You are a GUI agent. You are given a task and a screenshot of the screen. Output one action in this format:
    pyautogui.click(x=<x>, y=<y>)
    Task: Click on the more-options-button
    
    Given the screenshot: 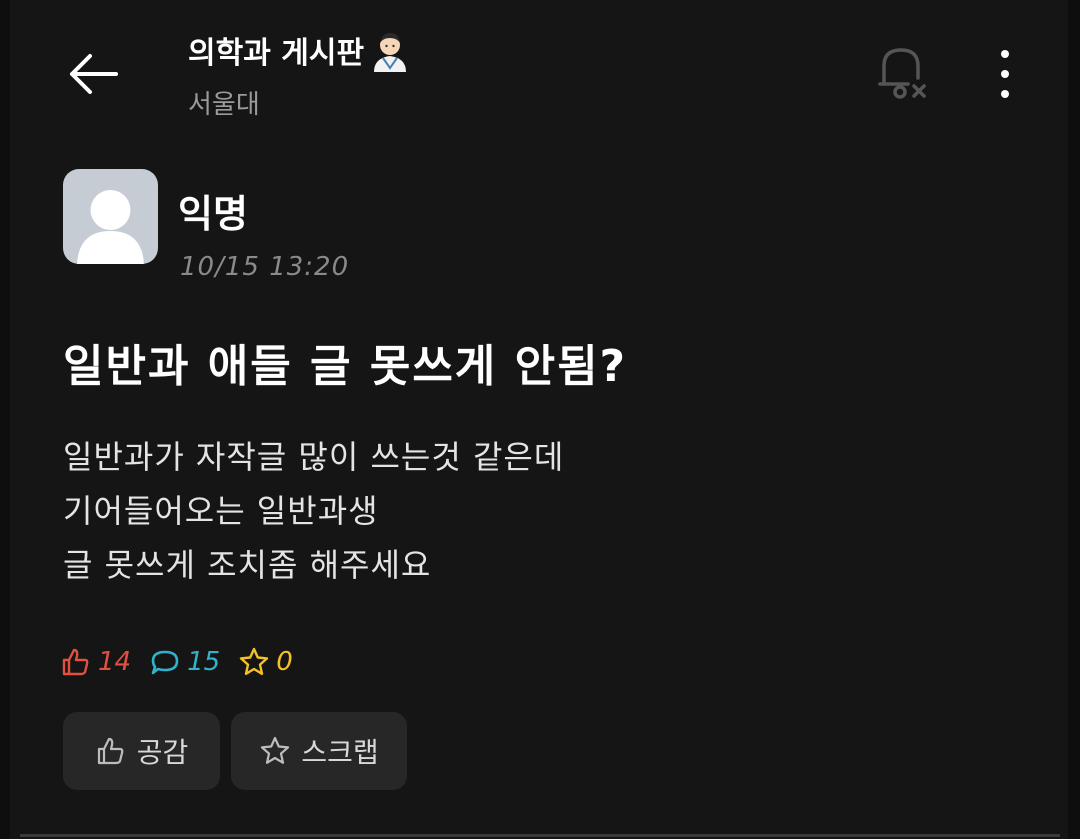 What is the action you would take?
    pyautogui.click(x=1005, y=74)
    